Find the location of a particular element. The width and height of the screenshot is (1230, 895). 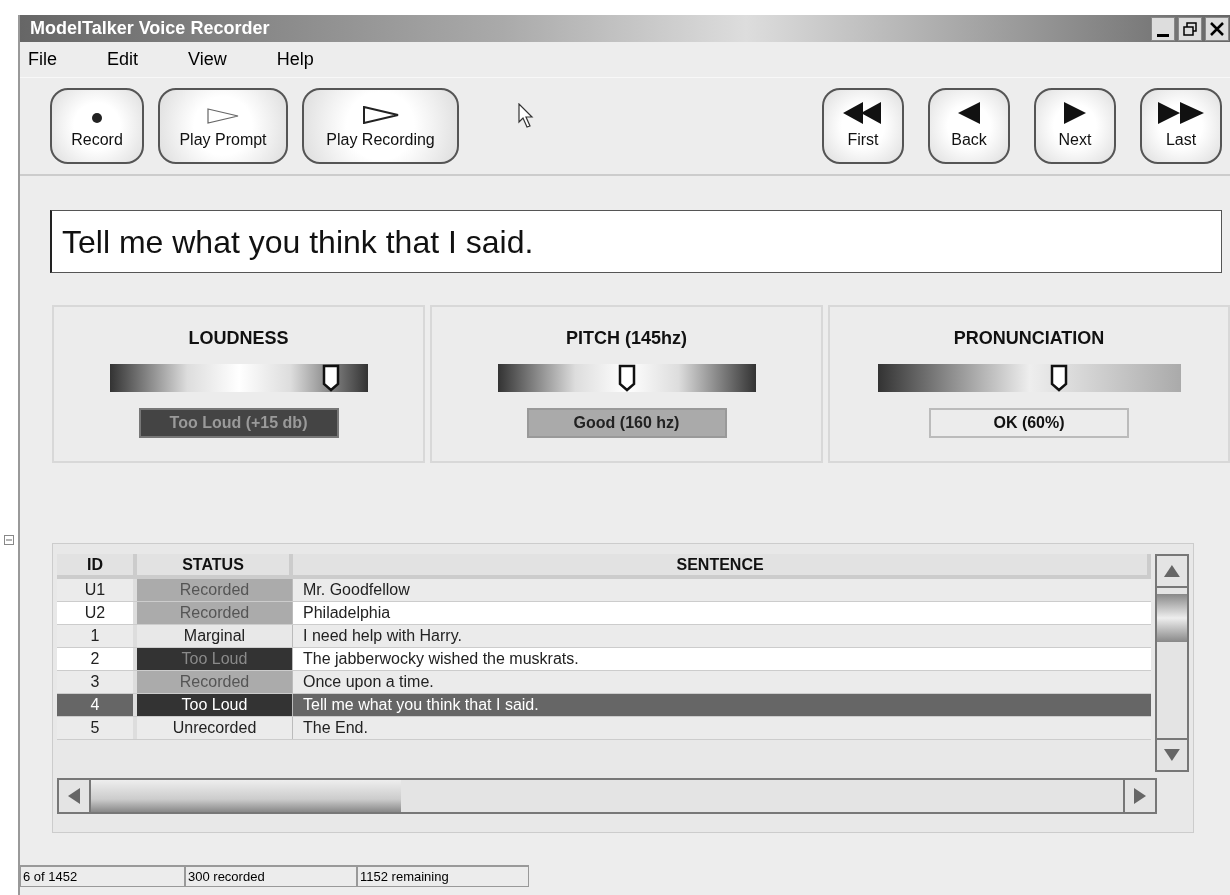

meter-title: LOUDNESS is located at coordinates (238, 338).